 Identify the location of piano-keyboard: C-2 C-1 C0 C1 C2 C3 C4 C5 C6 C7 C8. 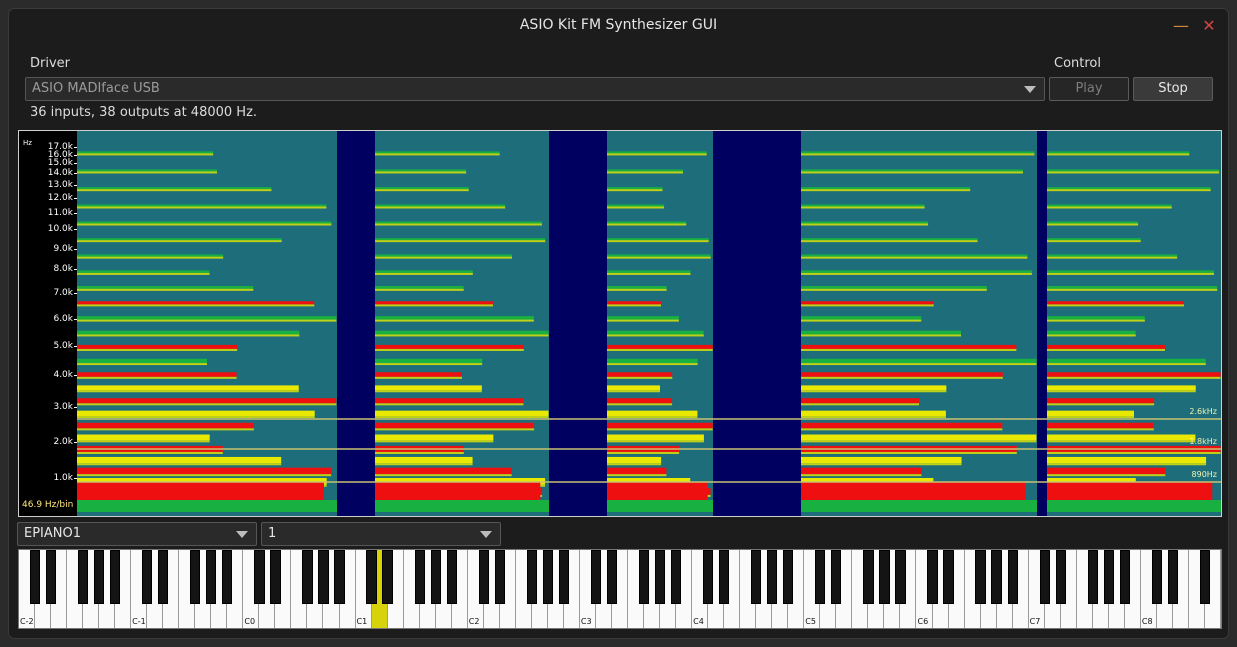
(620, 589).